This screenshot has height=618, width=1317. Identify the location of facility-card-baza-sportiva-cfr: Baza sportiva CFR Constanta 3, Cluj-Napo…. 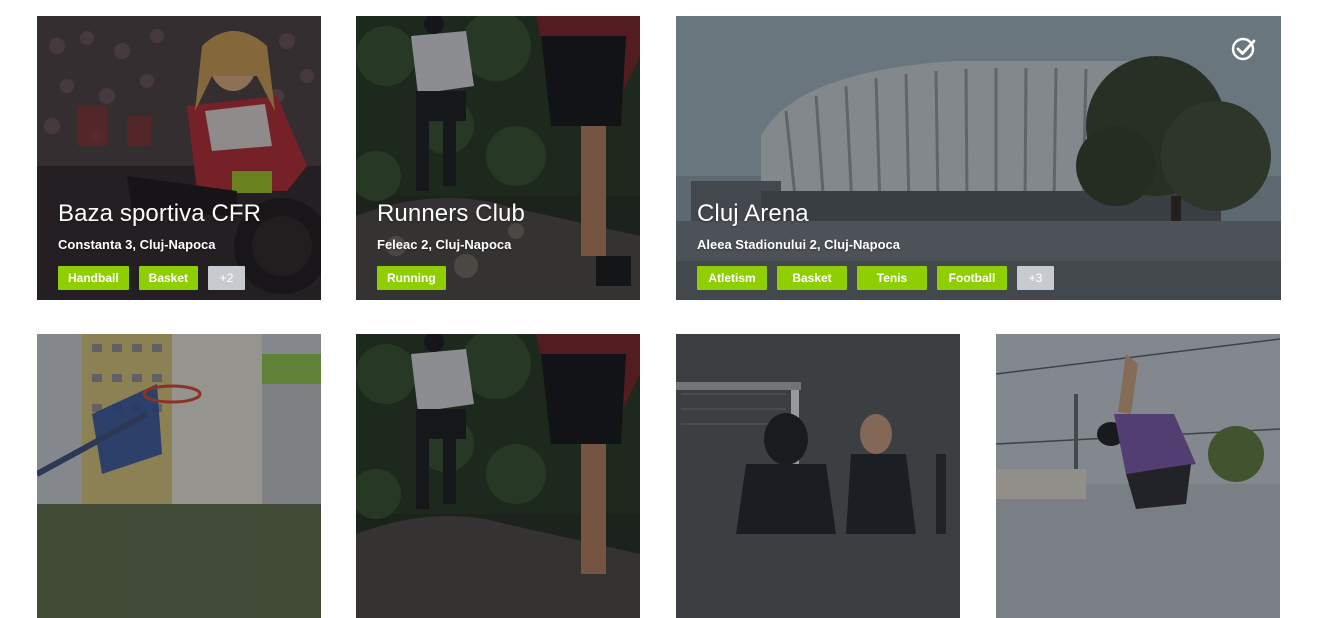
(179, 158).